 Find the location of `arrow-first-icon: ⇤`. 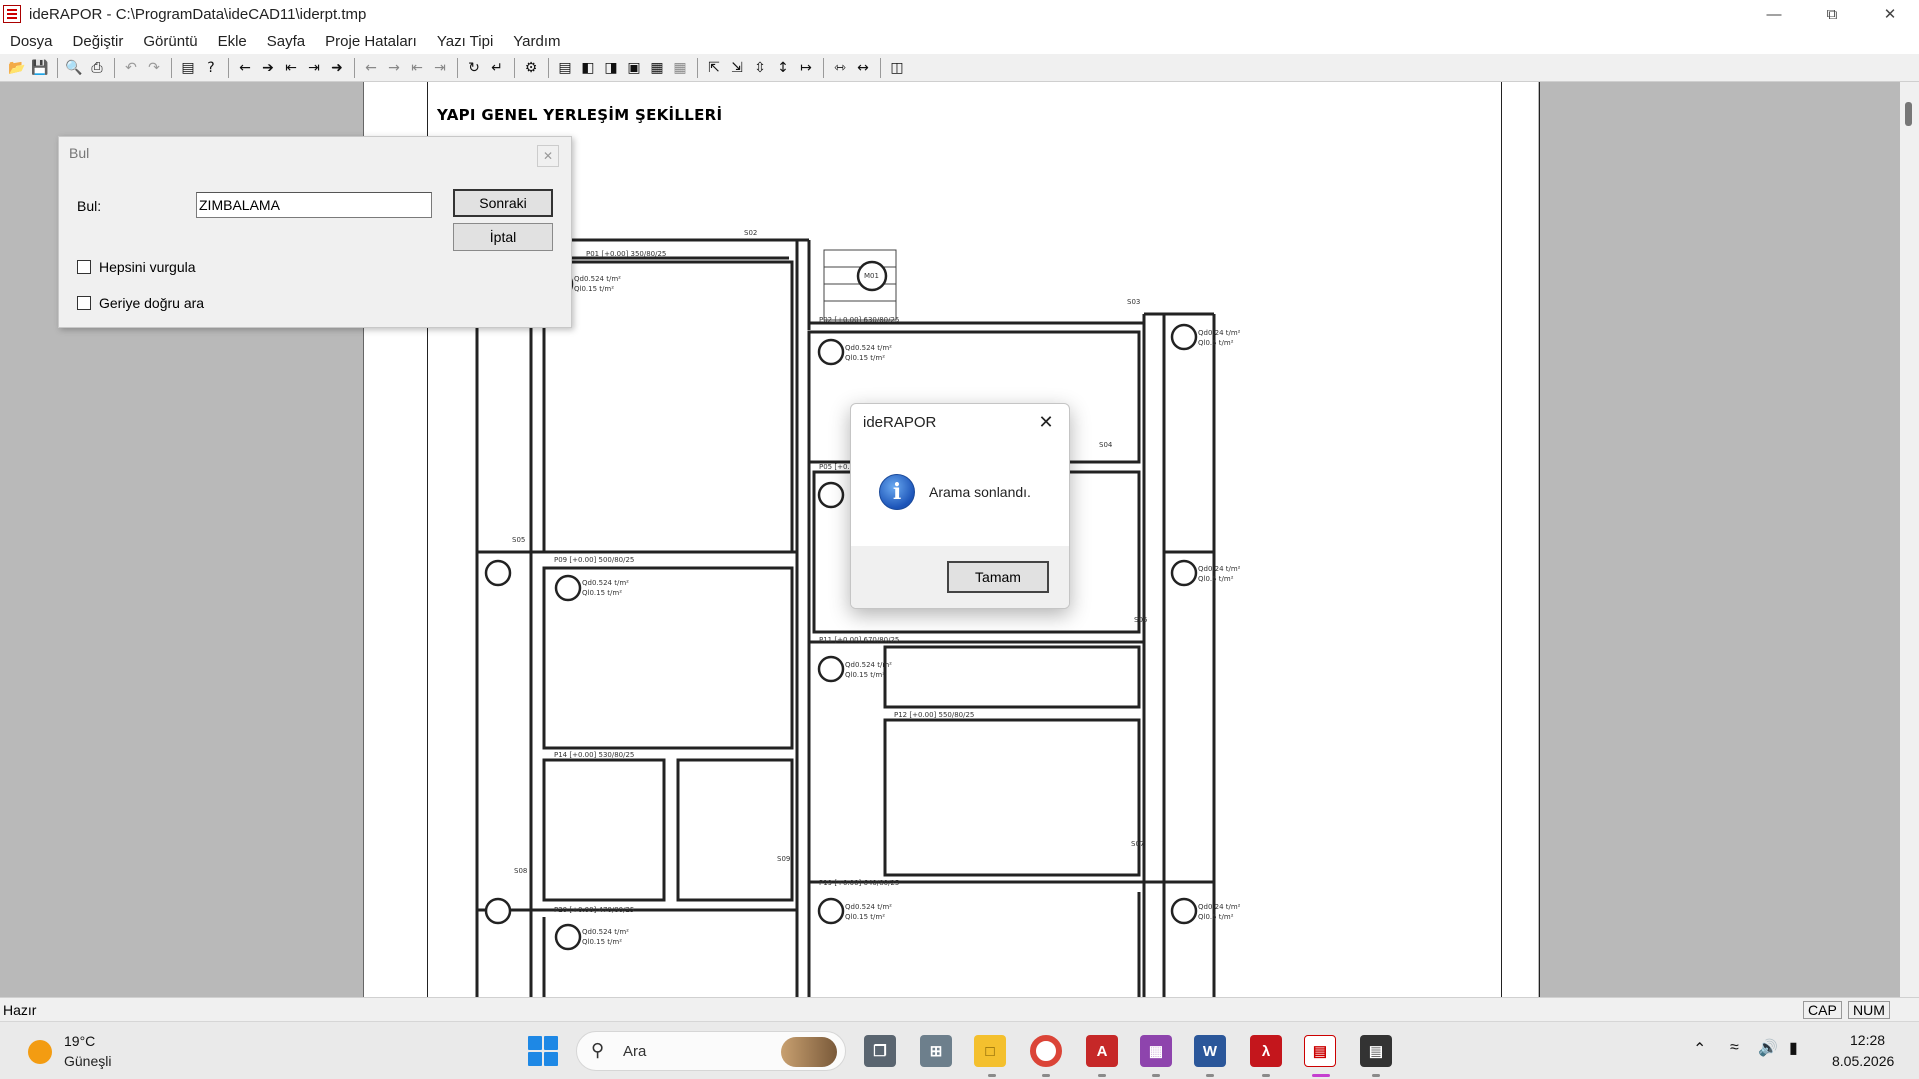

arrow-first-icon: ⇤ is located at coordinates (291, 68).